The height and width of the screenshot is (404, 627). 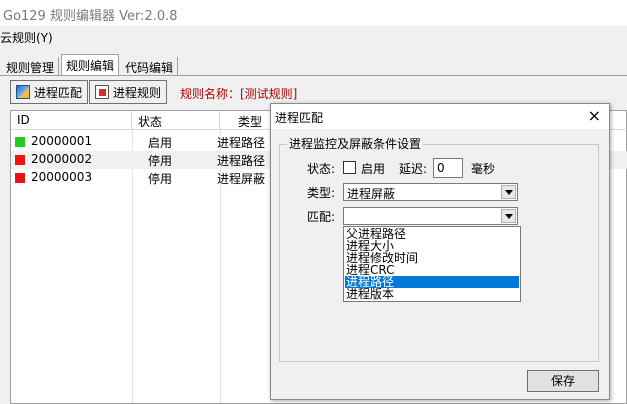 I want to click on tab-rule-manage: 规则管理, so click(x=31, y=66).